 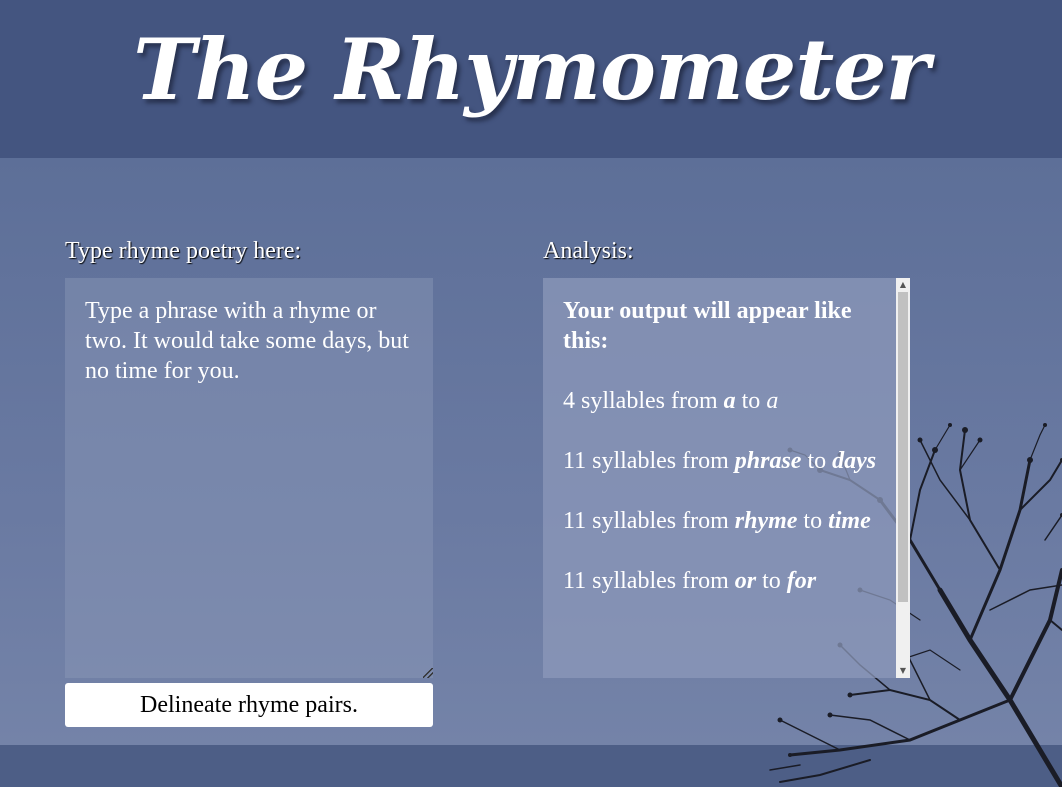 I want to click on result-item: 11 syllables from phrase to days, so click(x=720, y=461).